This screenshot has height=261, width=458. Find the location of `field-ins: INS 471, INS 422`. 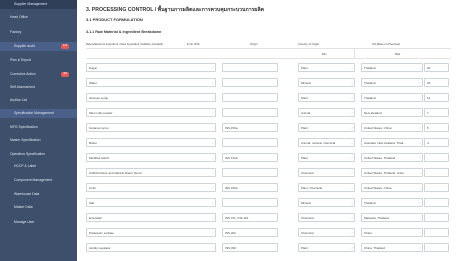

field-ins: INS 471, INS 422 is located at coordinates (250, 217).